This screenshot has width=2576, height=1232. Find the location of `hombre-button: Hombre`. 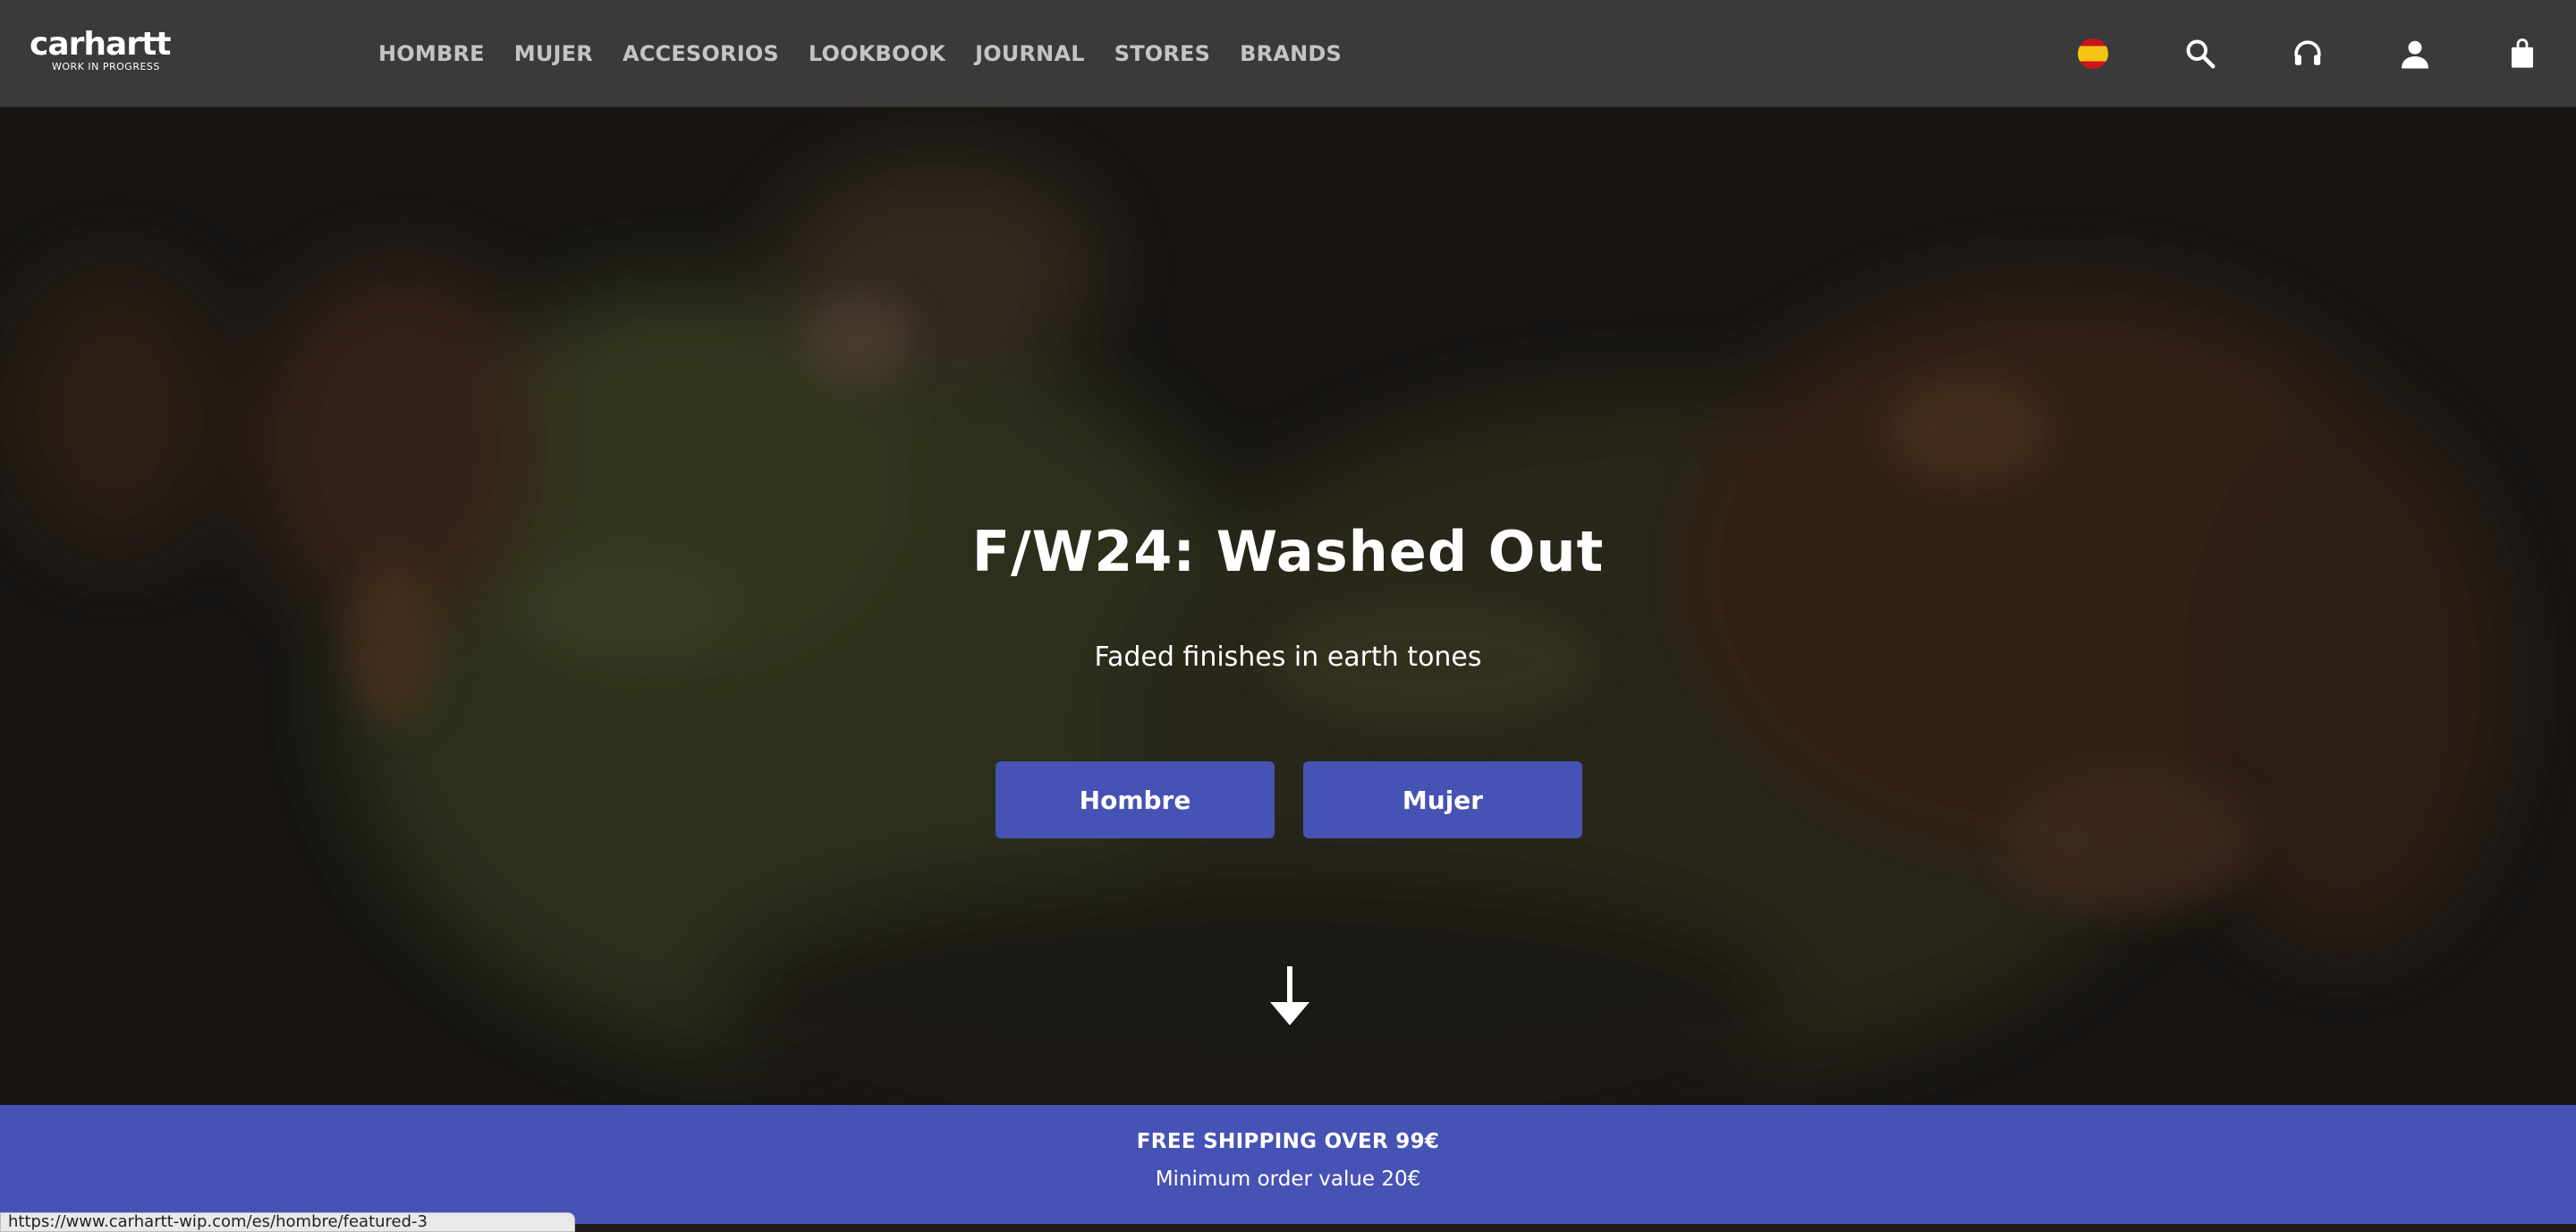

hombre-button: Hombre is located at coordinates (1135, 800).